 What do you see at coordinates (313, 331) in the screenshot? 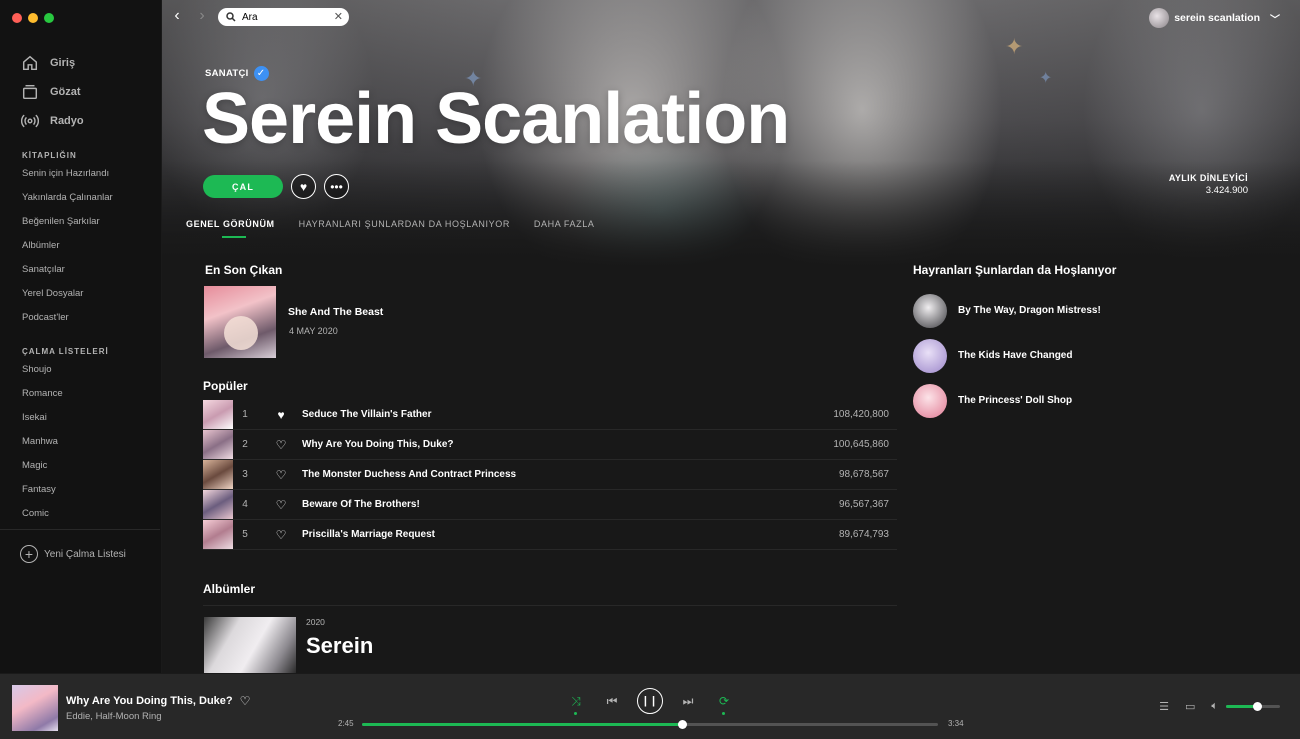
I see `latest-release-date: 4 MAY 2020` at bounding box center [313, 331].